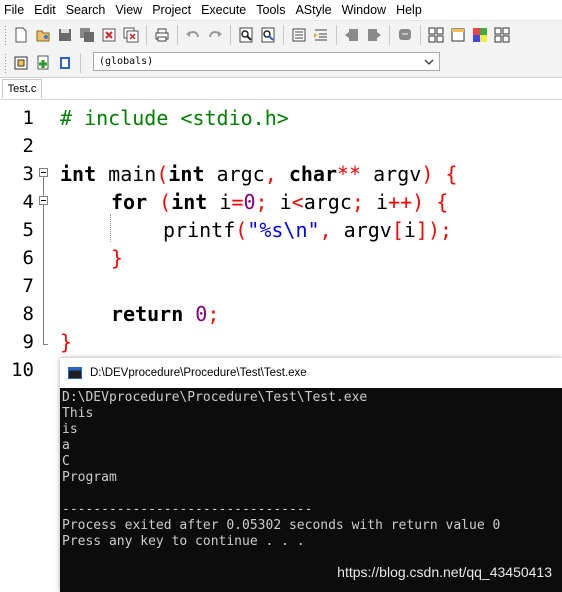  I want to click on line-number: 4, so click(28, 202).